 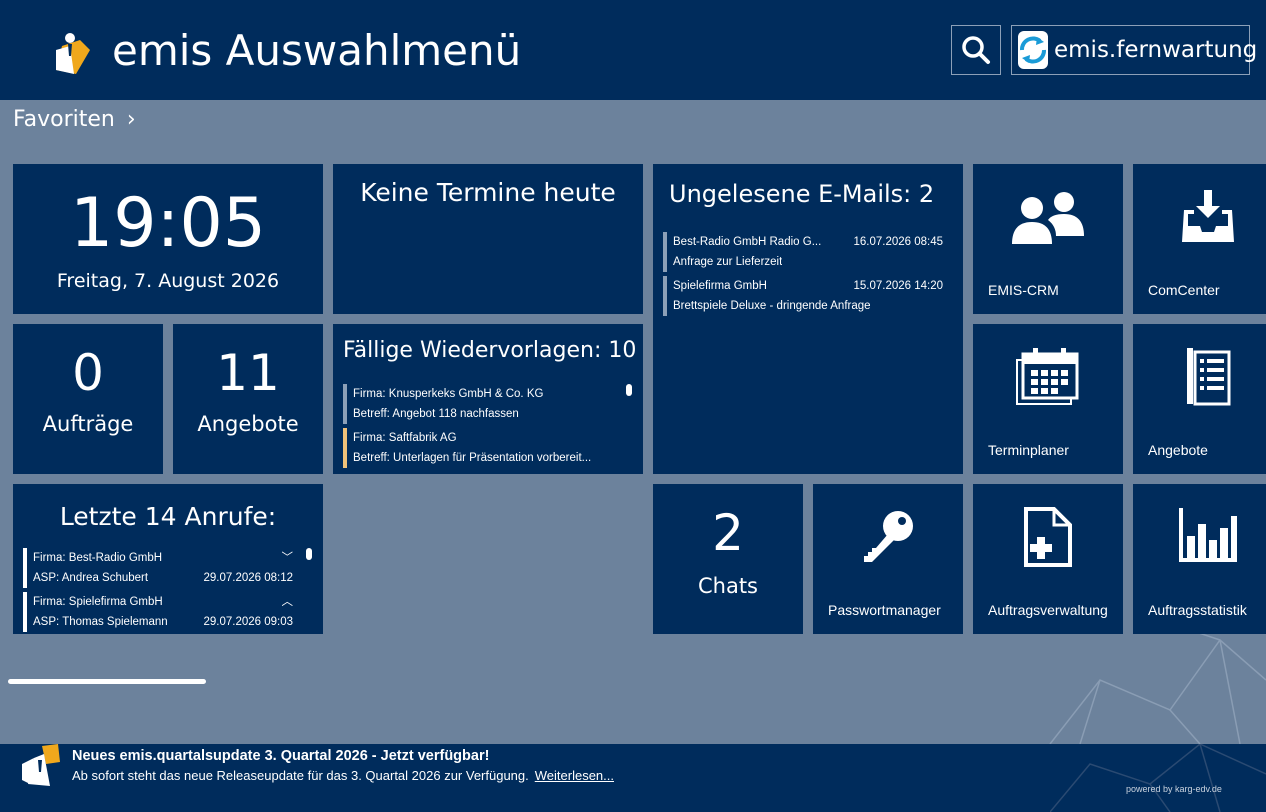 What do you see at coordinates (1199, 381) in the screenshot?
I see `document-list-icon` at bounding box center [1199, 381].